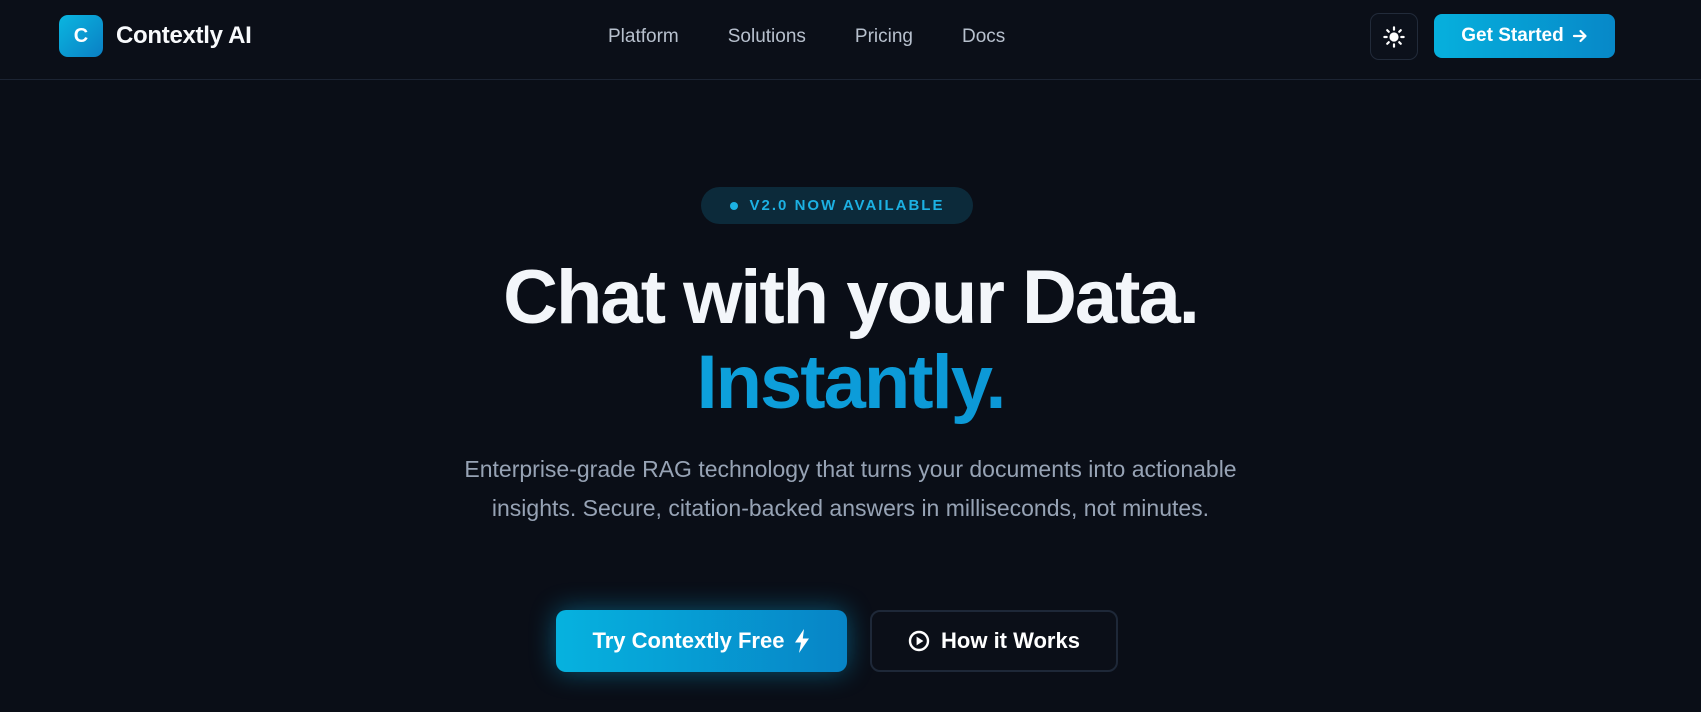 The height and width of the screenshot is (712, 1701). I want to click on try-free-label: Try Contextly Free, so click(688, 640).